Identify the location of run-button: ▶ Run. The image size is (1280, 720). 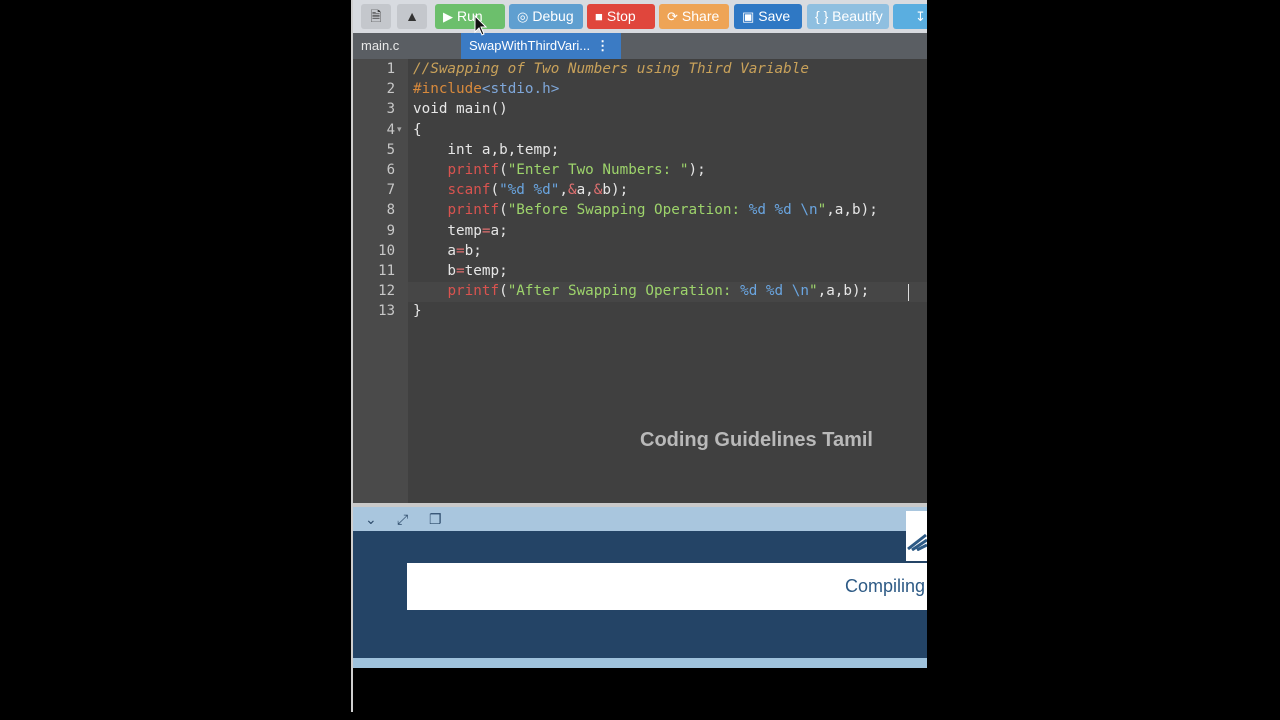
(470, 16).